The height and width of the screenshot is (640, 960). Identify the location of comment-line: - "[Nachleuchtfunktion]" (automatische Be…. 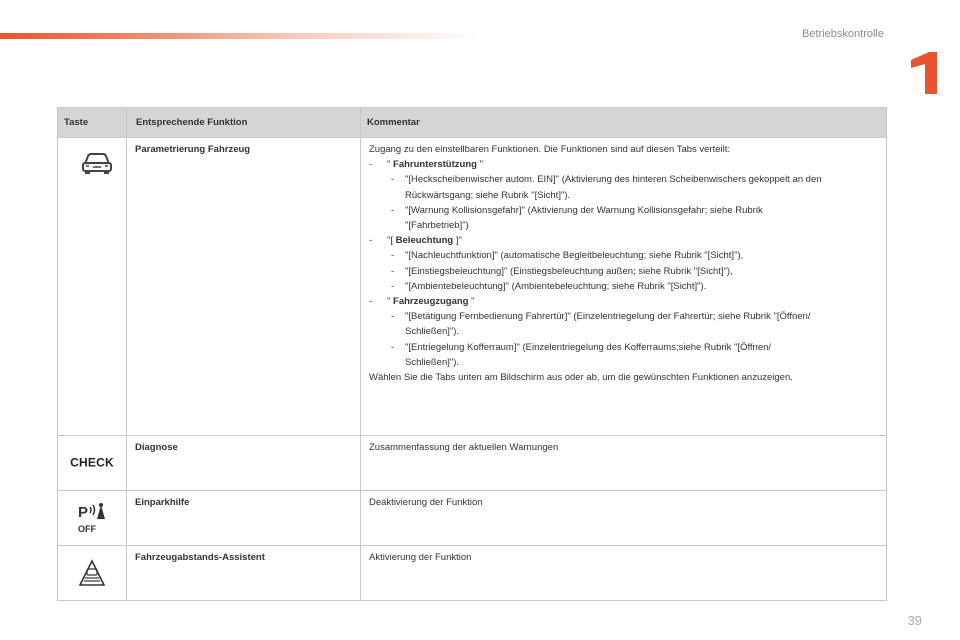
(623, 255).